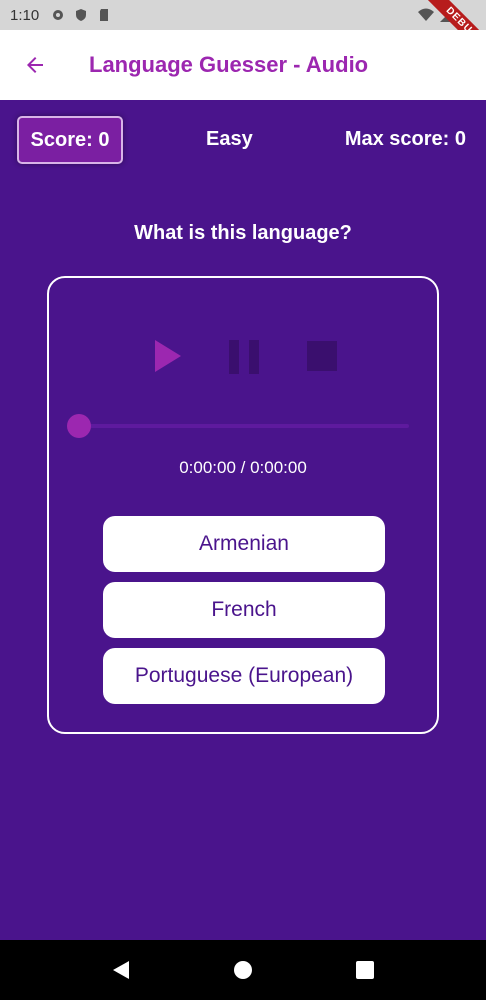 The height and width of the screenshot is (1000, 486). Describe the element at coordinates (229, 64) in the screenshot. I see `page-title: Language Guesser - Audio` at that location.